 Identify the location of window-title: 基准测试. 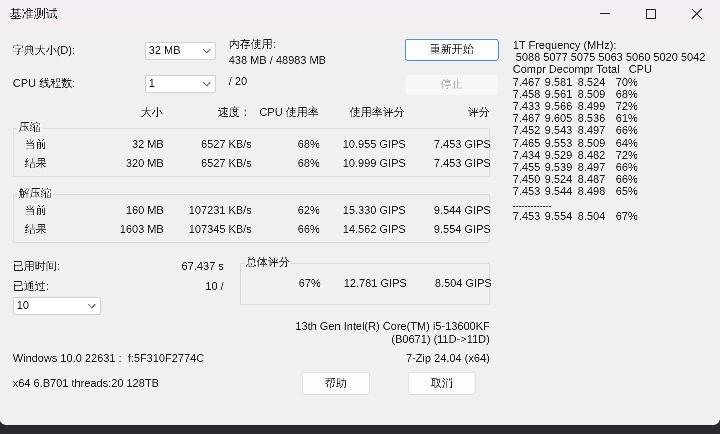
(34, 14).